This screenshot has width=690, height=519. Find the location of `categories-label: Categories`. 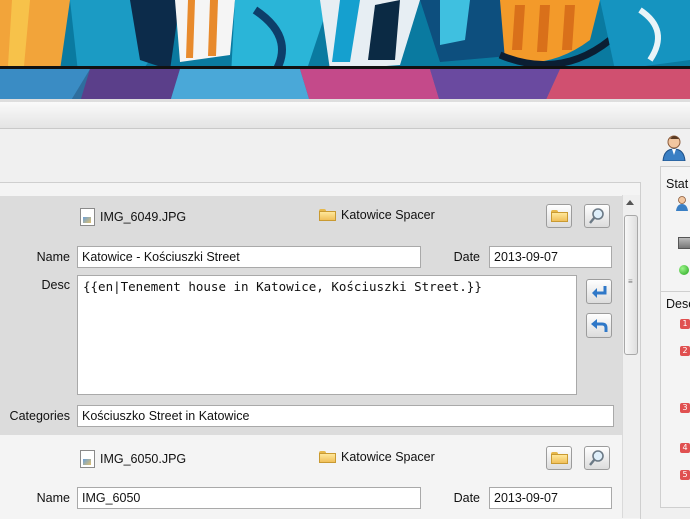

categories-label: Categories is located at coordinates (39, 416).